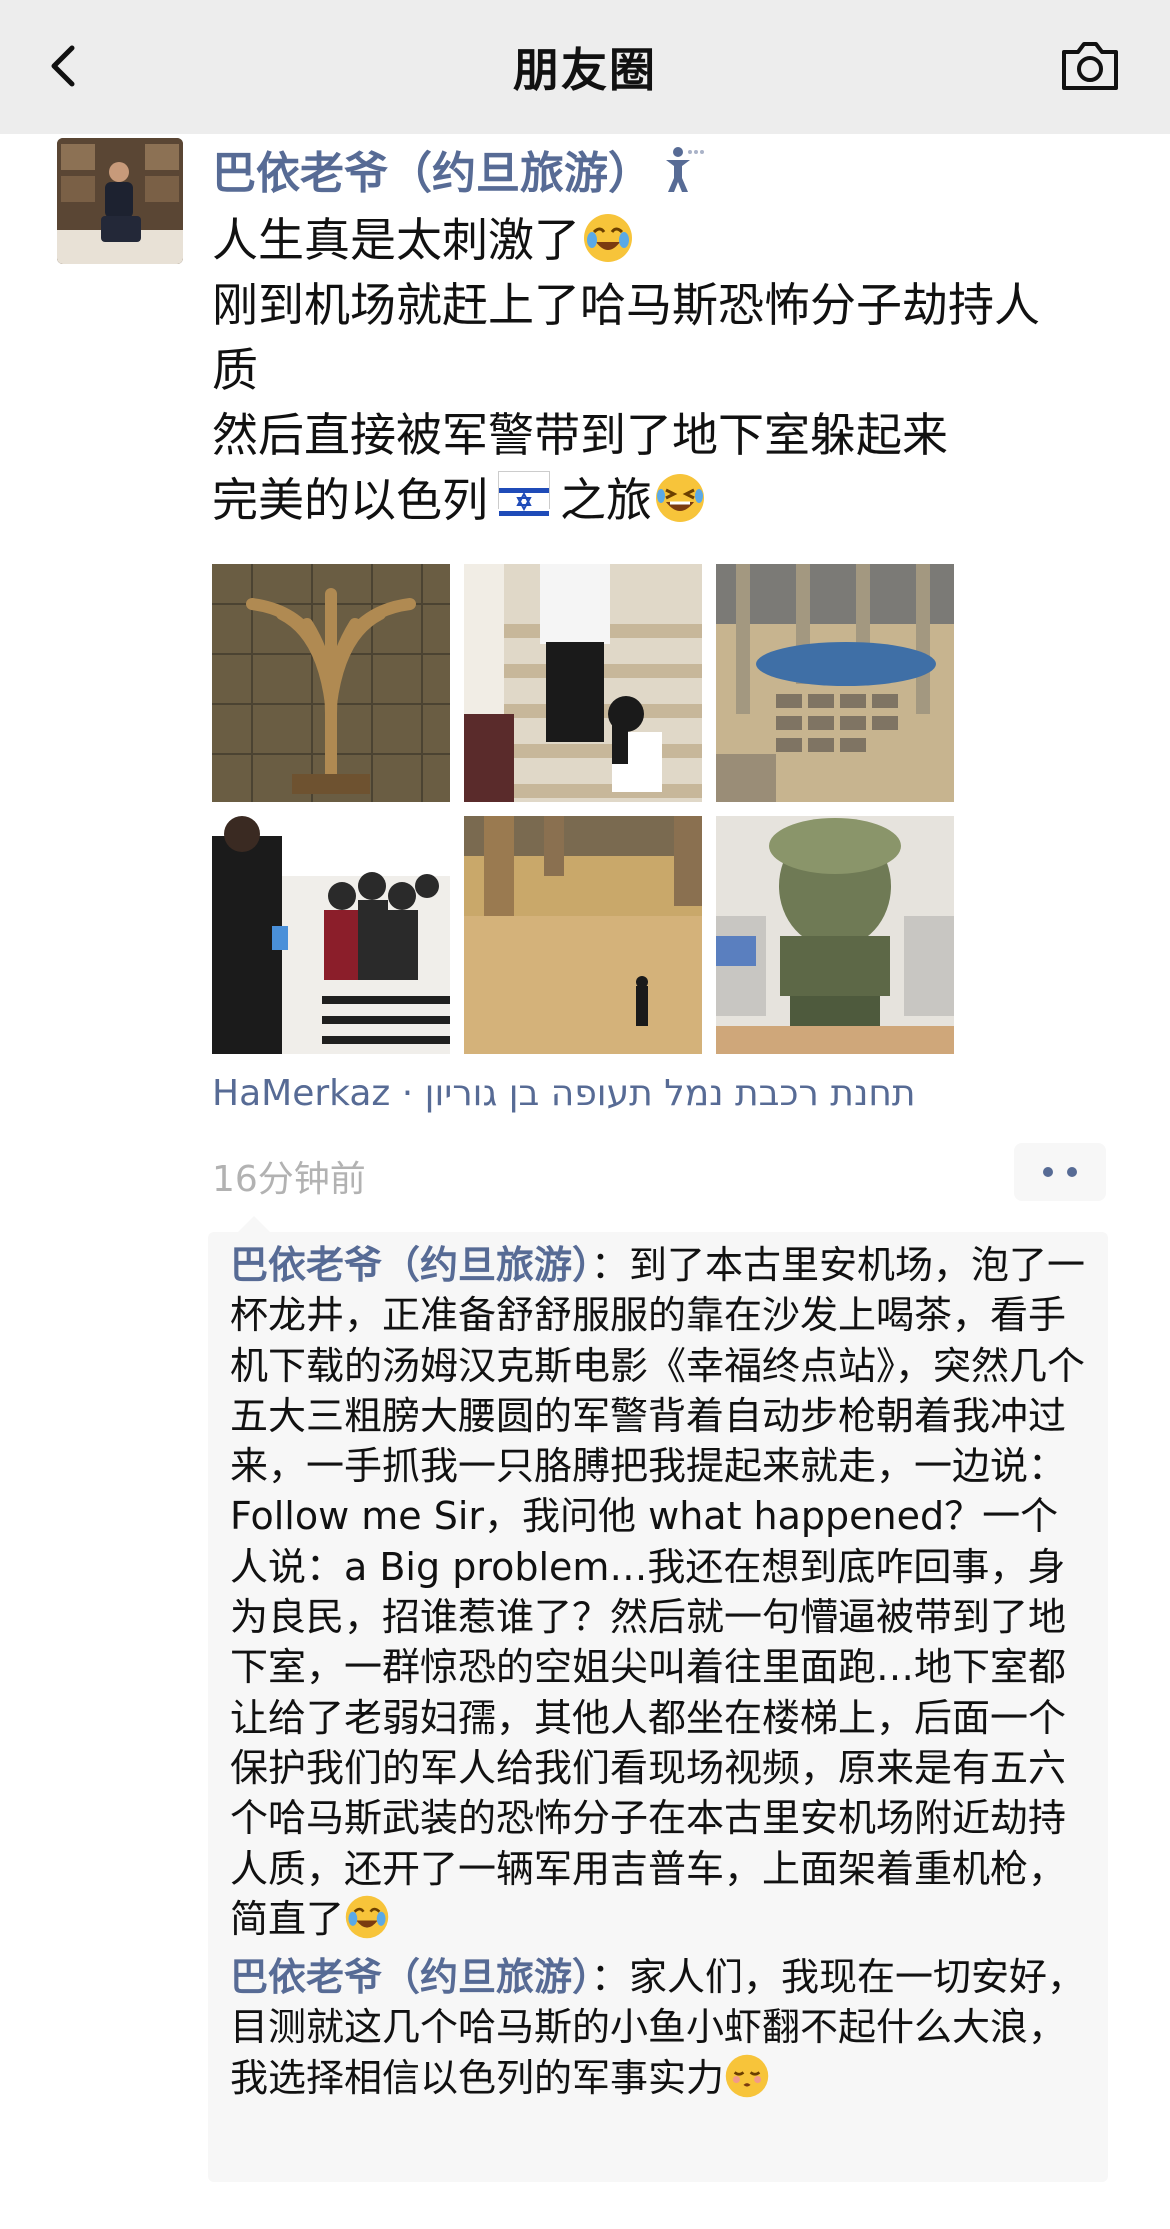 This screenshot has width=1170, height=2229. I want to click on location-link: HaMerkaz · תחנת רכבת נמל תעופה בן גוריון, so click(564, 1093).